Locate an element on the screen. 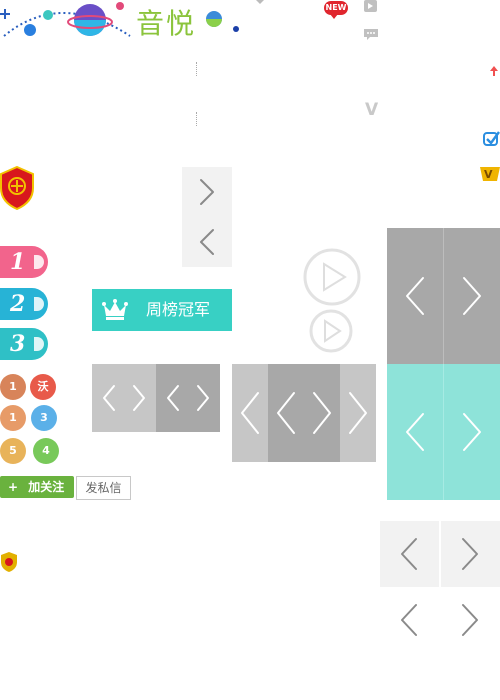 This screenshot has width=500, height=700. level-badge-char: 沃 is located at coordinates (43, 386).